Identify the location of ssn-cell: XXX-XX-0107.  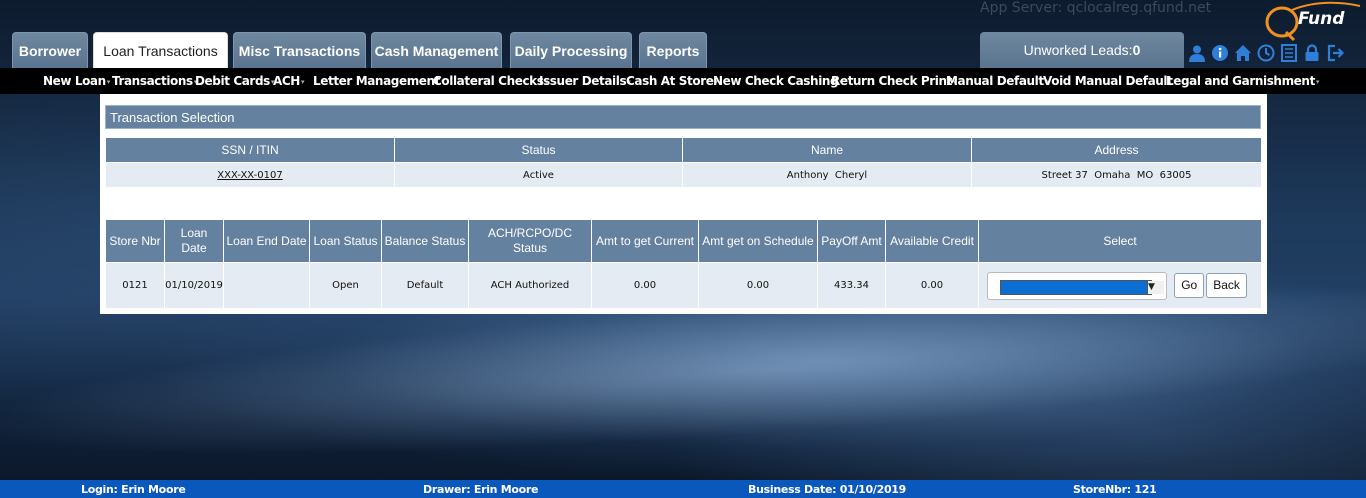
(250, 175).